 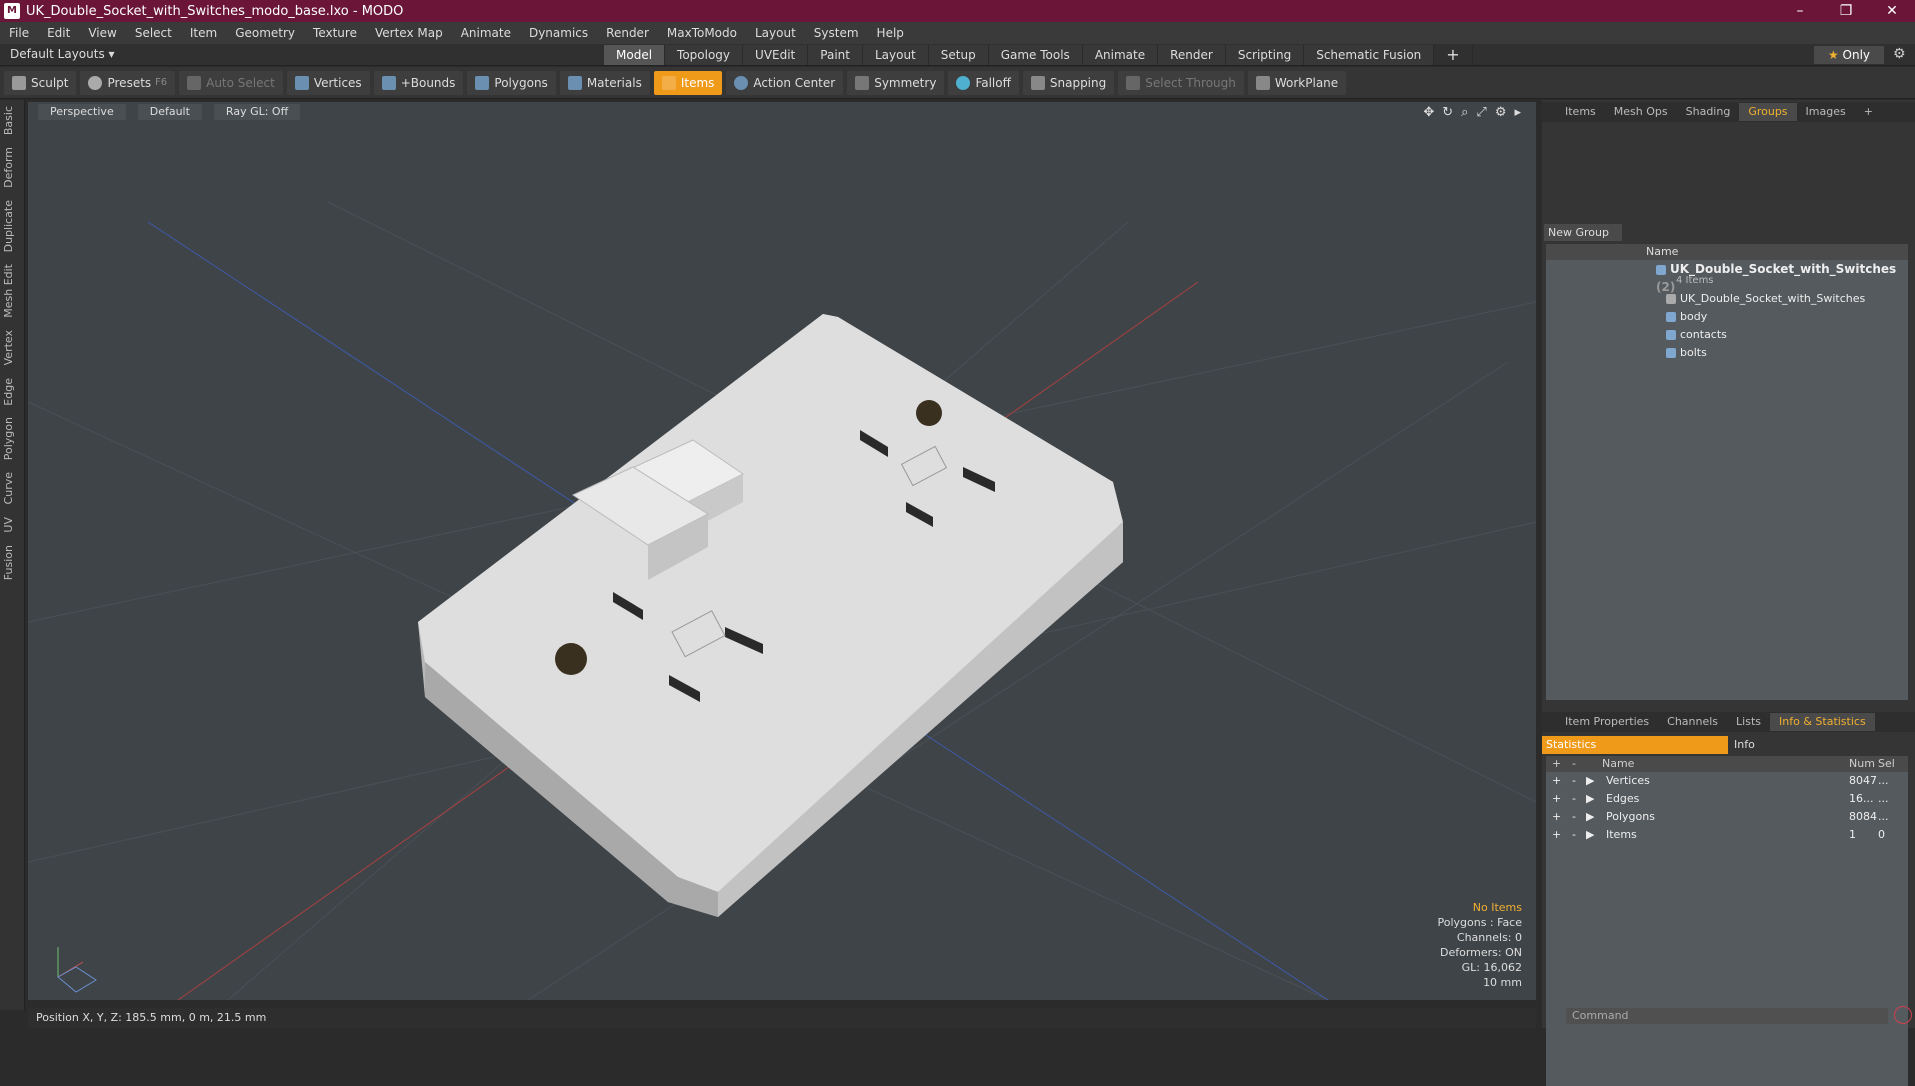 What do you see at coordinates (153, 33) in the screenshot?
I see `menu-select: Select` at bounding box center [153, 33].